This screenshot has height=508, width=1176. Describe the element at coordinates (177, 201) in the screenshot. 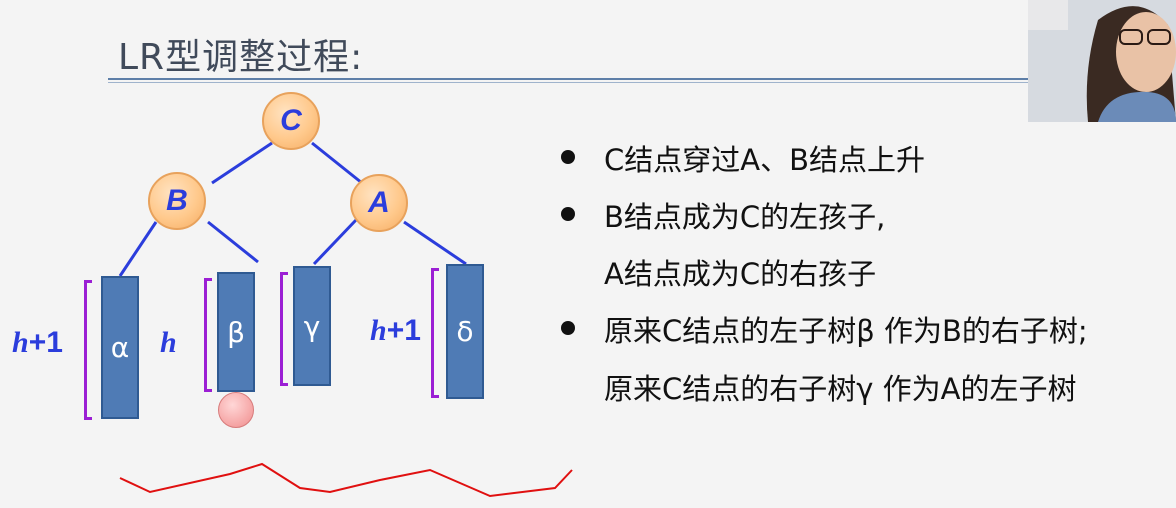

I see `node-b: B` at that location.